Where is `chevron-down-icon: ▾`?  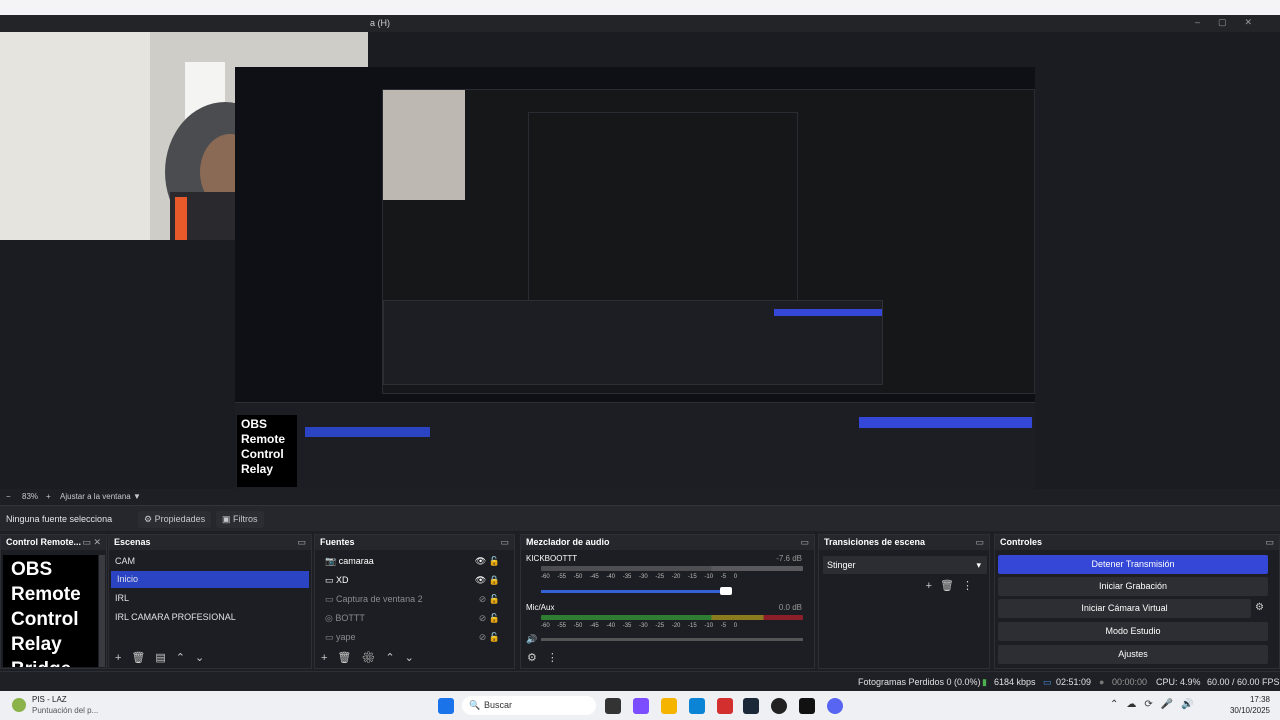 chevron-down-icon: ▾ is located at coordinates (978, 565).